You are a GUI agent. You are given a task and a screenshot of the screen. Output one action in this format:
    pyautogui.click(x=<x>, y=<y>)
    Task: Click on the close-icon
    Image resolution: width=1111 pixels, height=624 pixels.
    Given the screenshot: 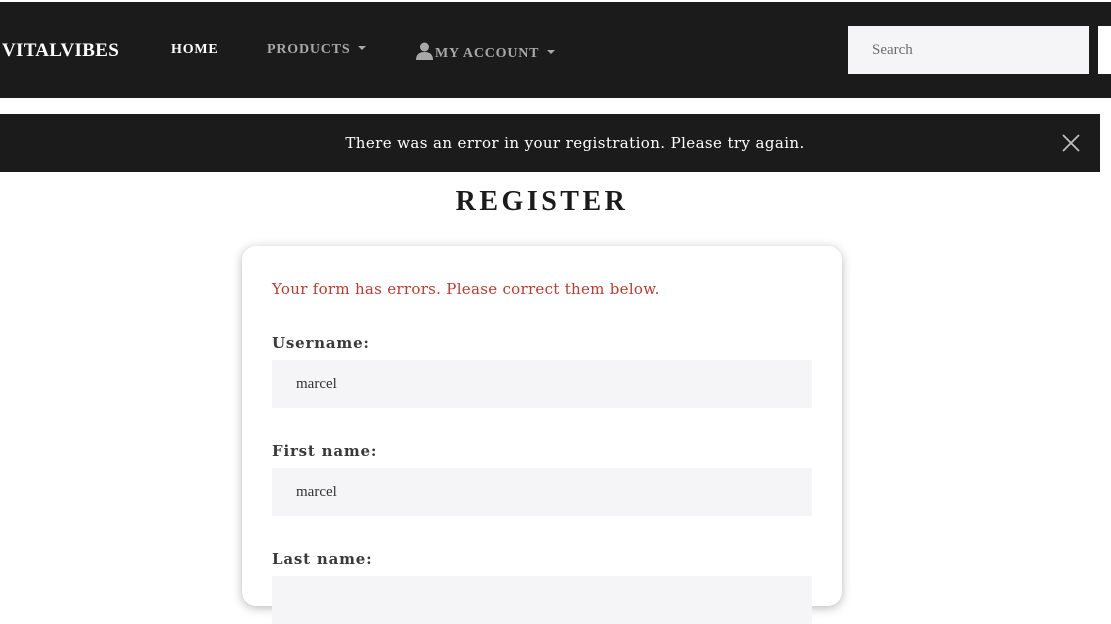 What is the action you would take?
    pyautogui.click(x=1071, y=143)
    